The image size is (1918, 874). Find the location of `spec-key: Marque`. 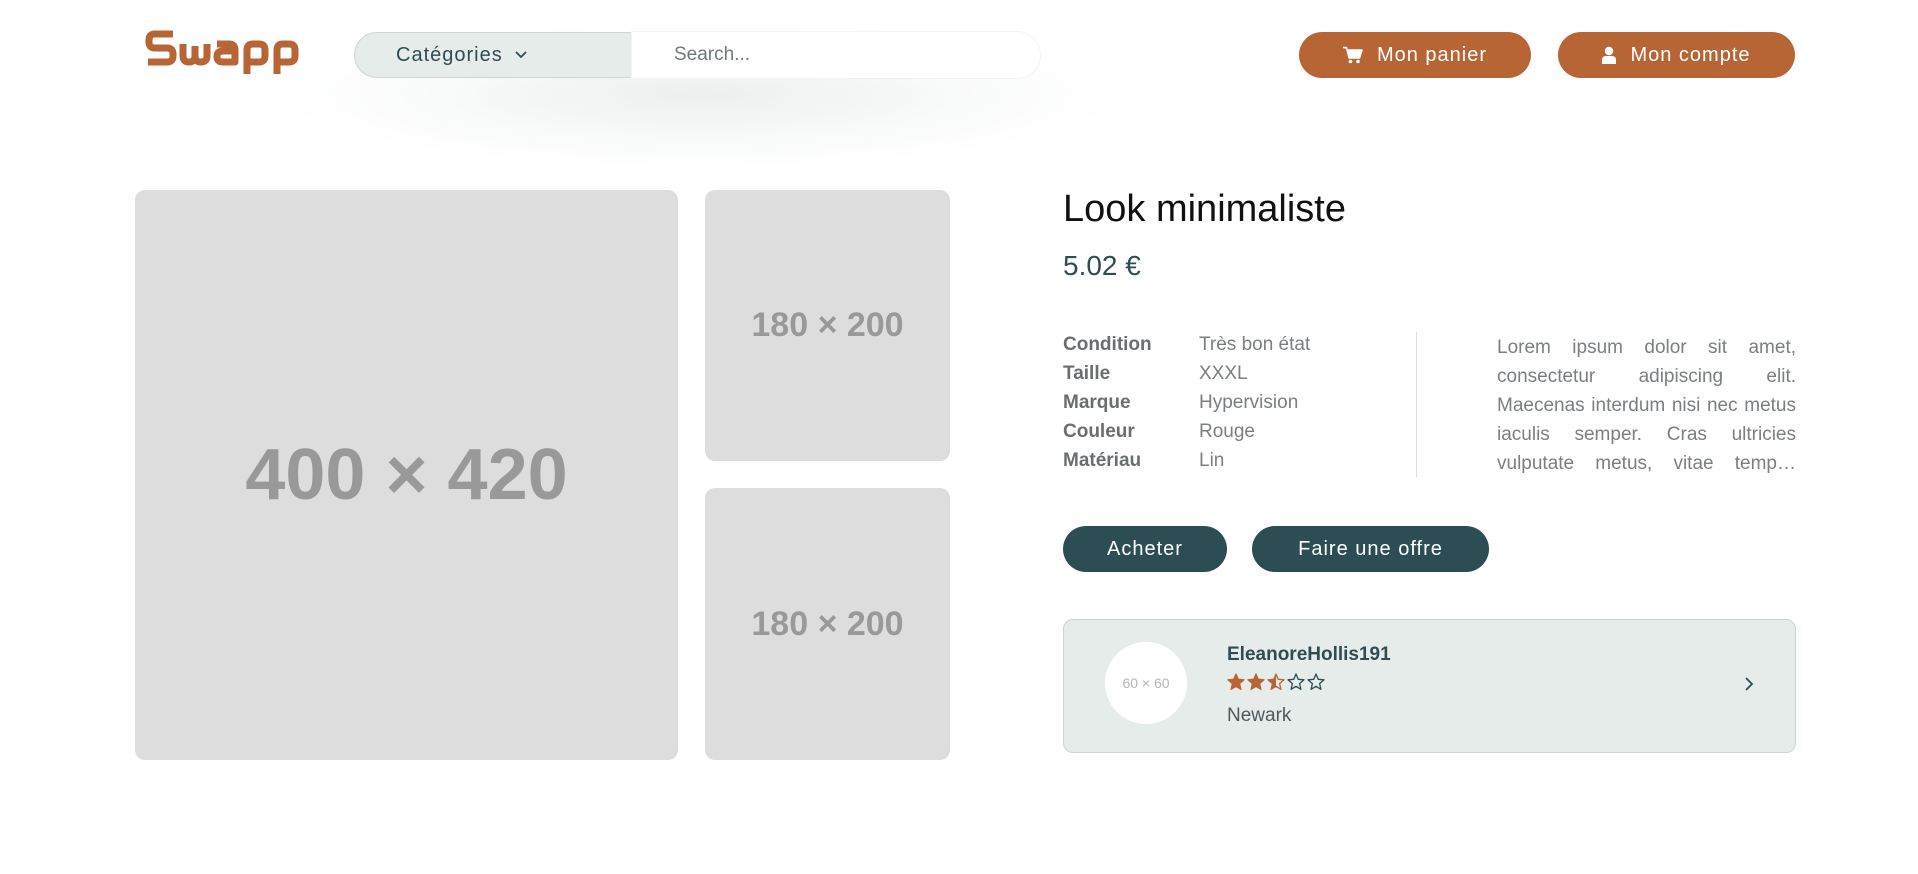

spec-key: Marque is located at coordinates (1097, 402).